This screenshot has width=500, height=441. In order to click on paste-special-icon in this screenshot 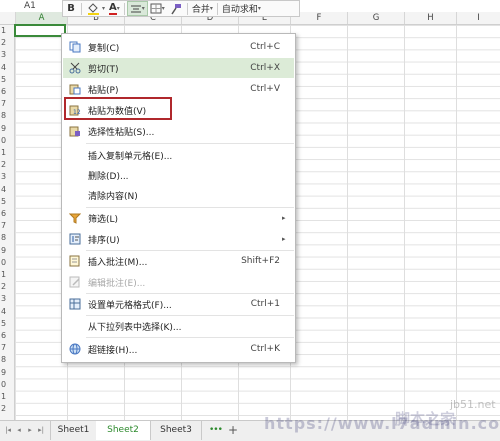, I will do `click(75, 131)`.